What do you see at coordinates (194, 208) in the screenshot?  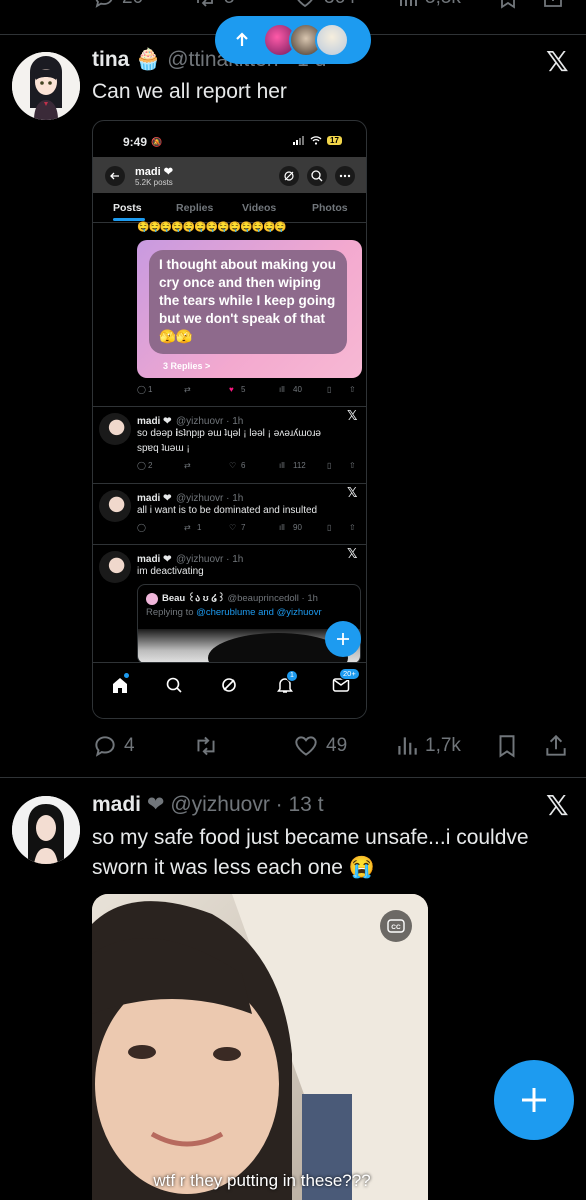 I see `tab-replies: Replies` at bounding box center [194, 208].